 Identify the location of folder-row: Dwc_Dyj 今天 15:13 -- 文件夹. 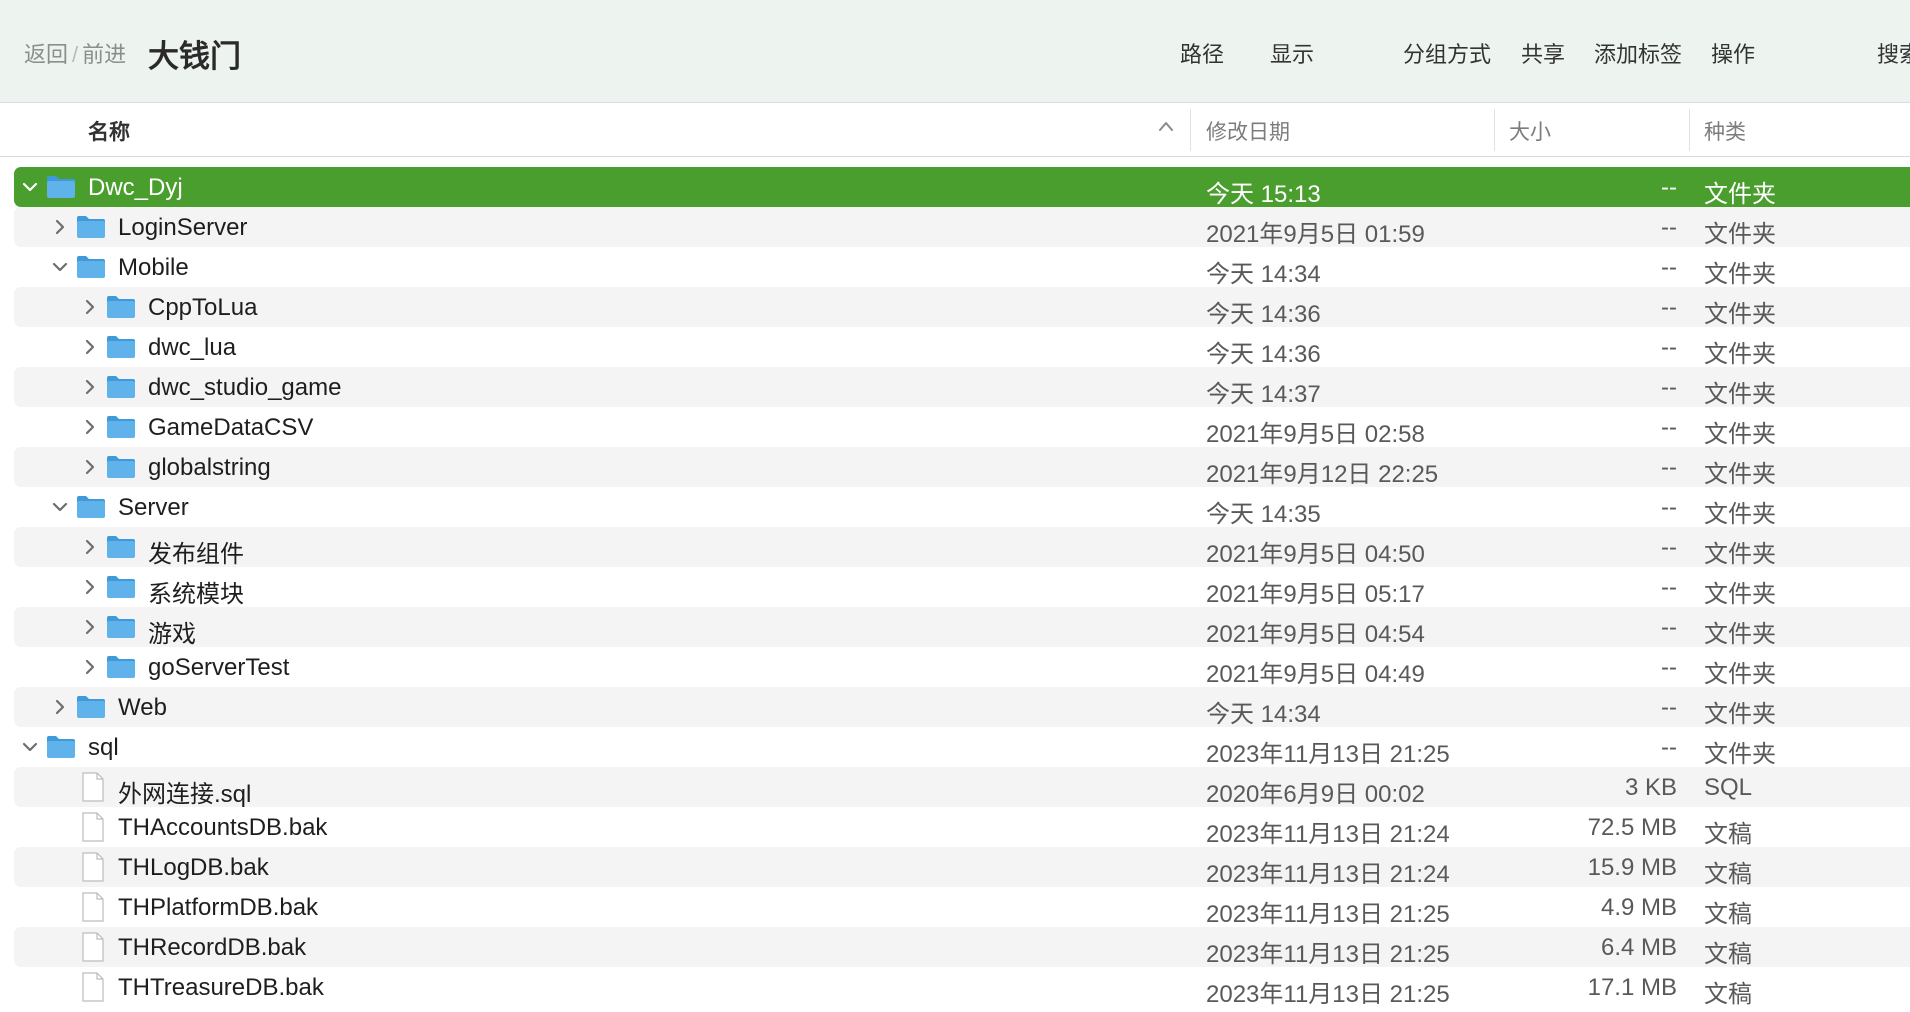
(955, 187).